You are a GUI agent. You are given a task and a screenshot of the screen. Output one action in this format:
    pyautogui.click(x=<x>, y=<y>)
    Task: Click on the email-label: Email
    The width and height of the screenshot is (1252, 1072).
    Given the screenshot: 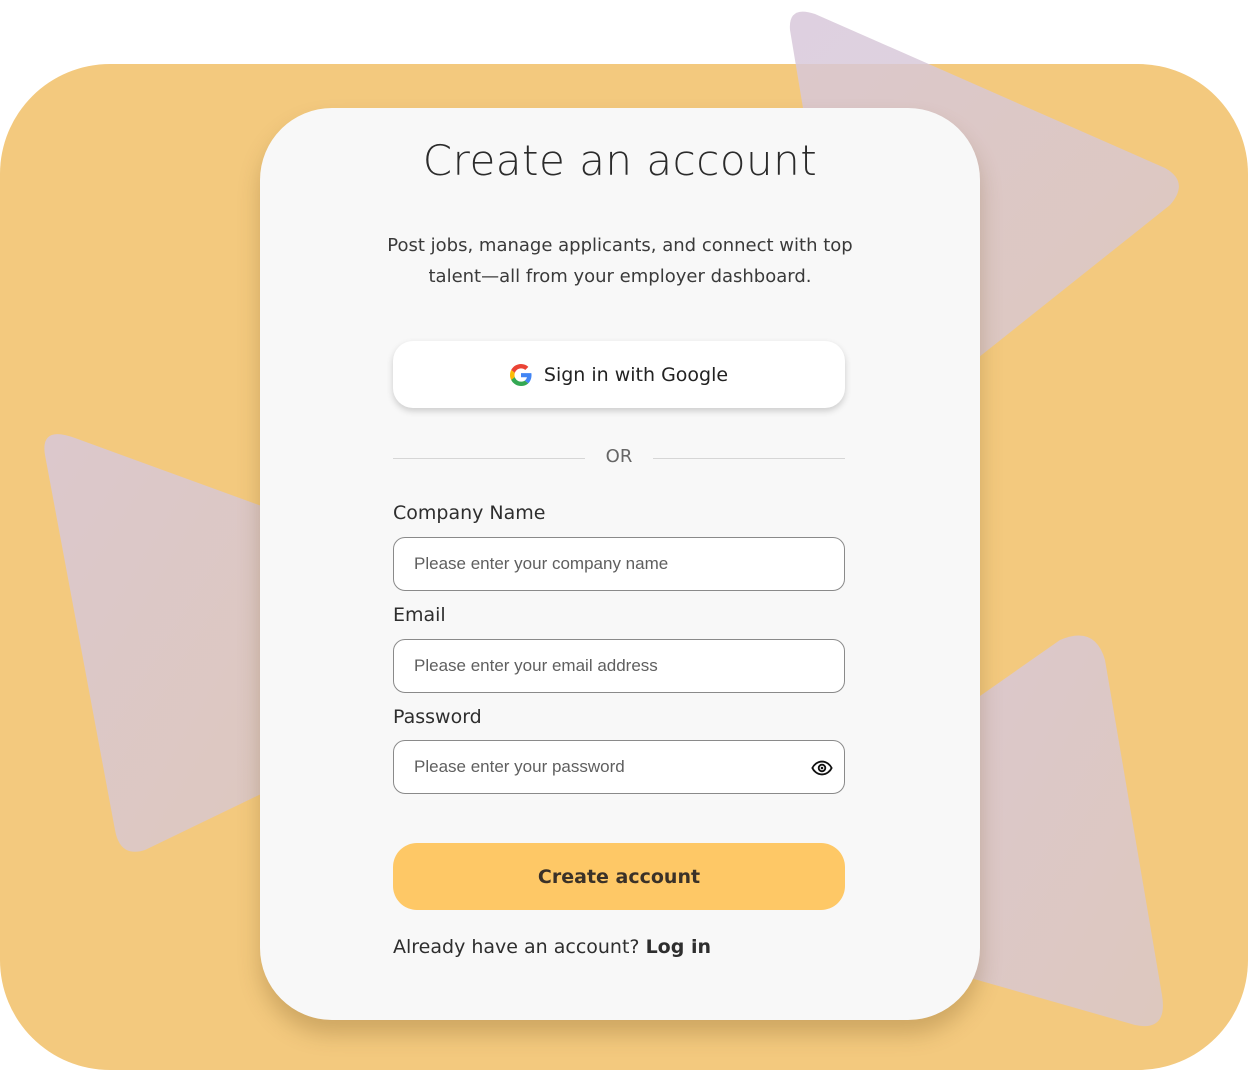 What is the action you would take?
    pyautogui.click(x=419, y=615)
    